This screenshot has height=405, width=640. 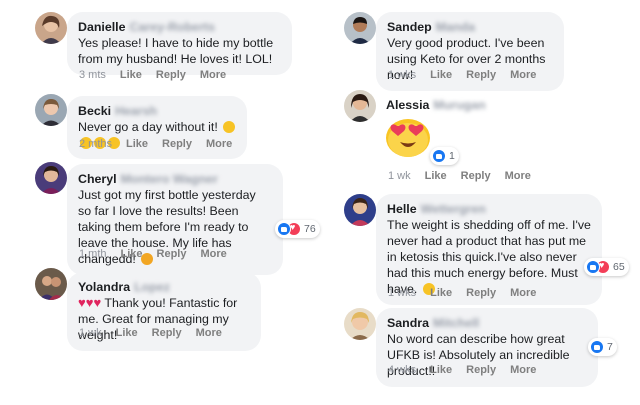 I want to click on comment-actions: 4 wks Like Reply More, so click(x=469, y=370).